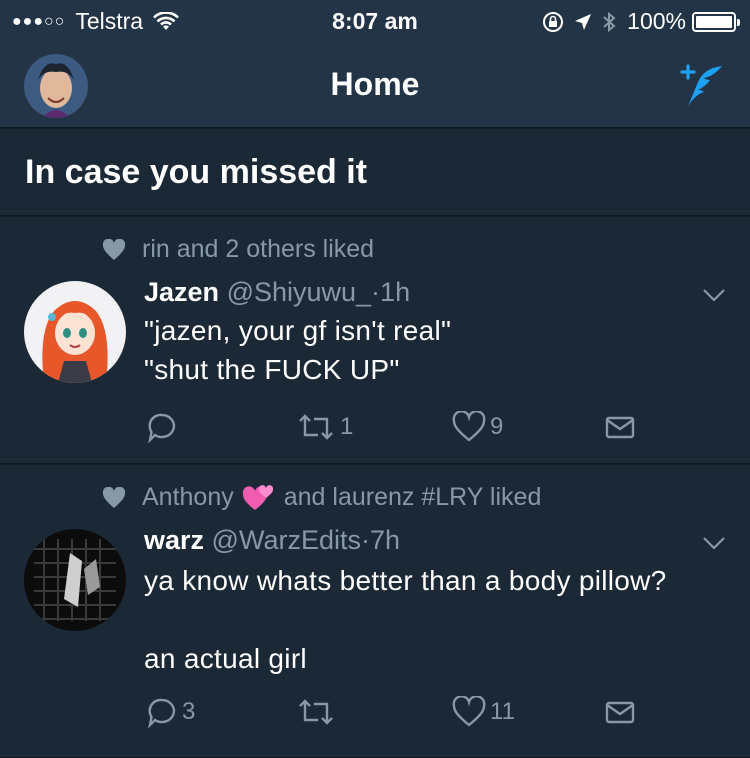 The width and height of the screenshot is (750, 758). I want to click on page-title: Home, so click(375, 84).